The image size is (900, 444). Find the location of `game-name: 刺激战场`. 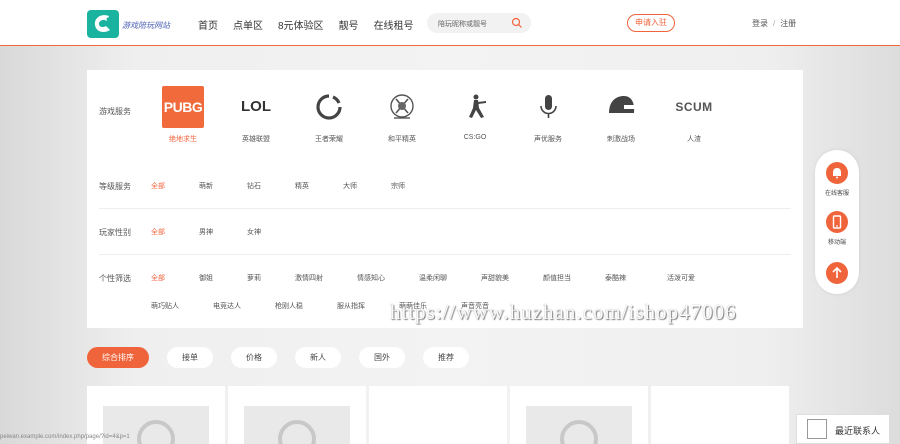

game-name: 刺激战场 is located at coordinates (621, 139).